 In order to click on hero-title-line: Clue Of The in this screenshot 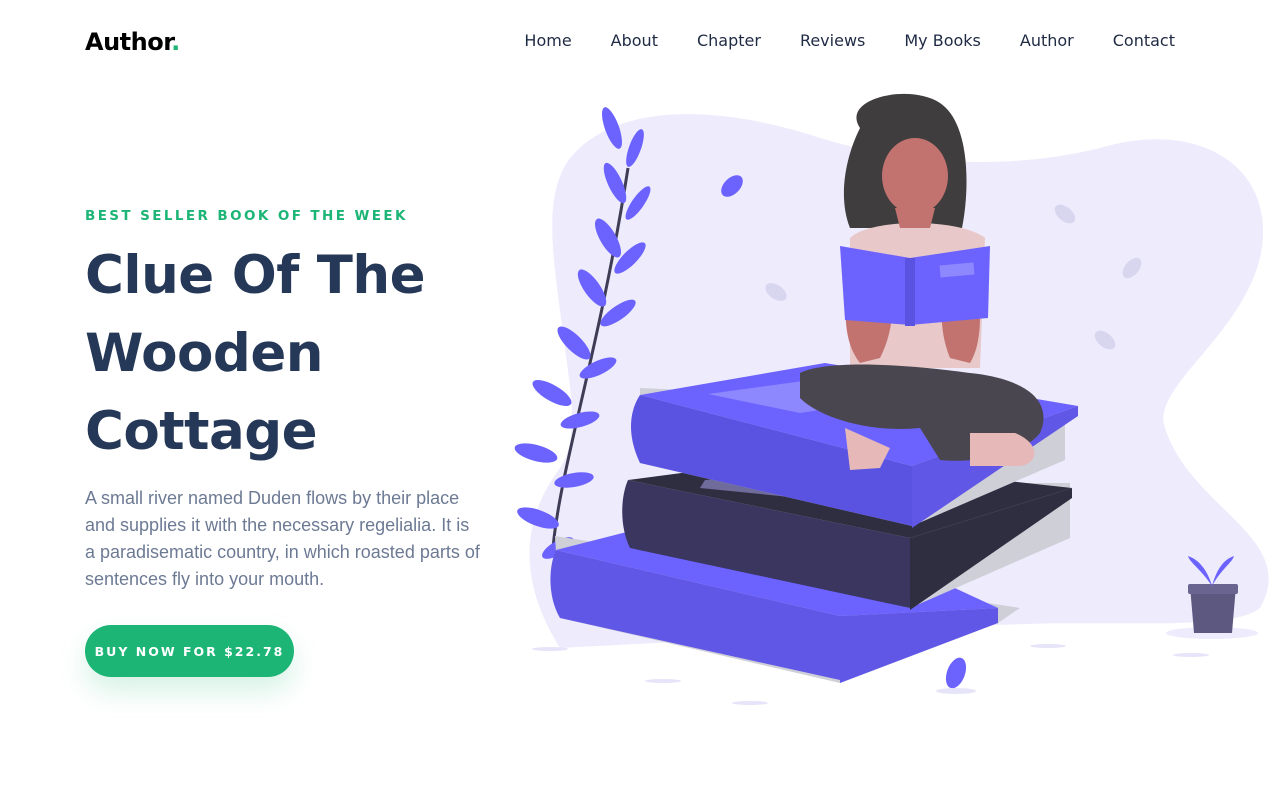, I will do `click(255, 275)`.